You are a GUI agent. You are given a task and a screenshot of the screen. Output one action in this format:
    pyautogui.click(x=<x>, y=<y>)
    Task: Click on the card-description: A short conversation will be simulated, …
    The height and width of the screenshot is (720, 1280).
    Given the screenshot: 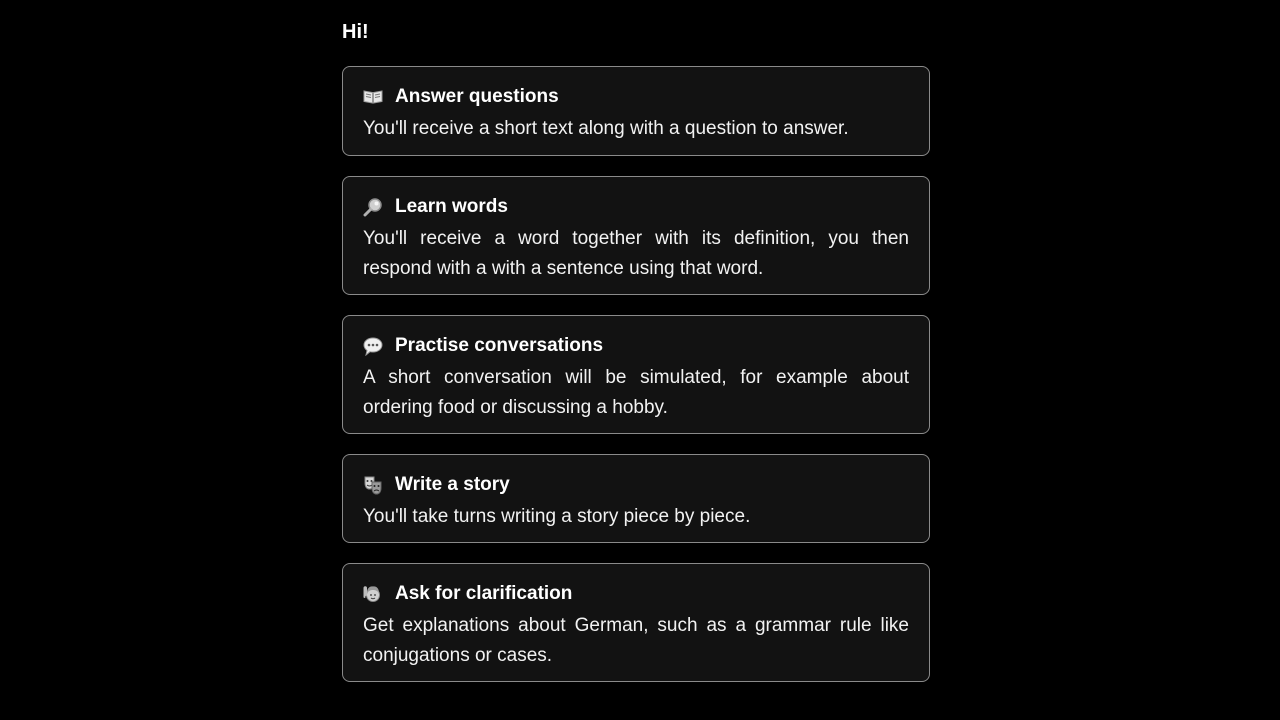 What is the action you would take?
    pyautogui.click(x=636, y=392)
    